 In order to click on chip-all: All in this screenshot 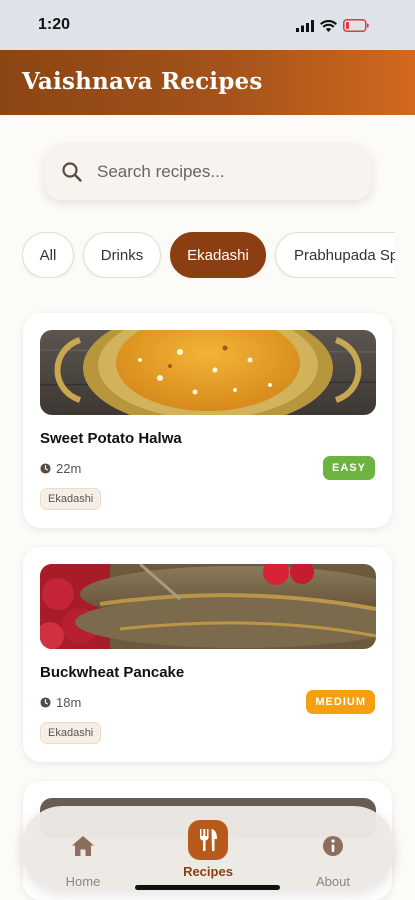, I will do `click(48, 255)`.